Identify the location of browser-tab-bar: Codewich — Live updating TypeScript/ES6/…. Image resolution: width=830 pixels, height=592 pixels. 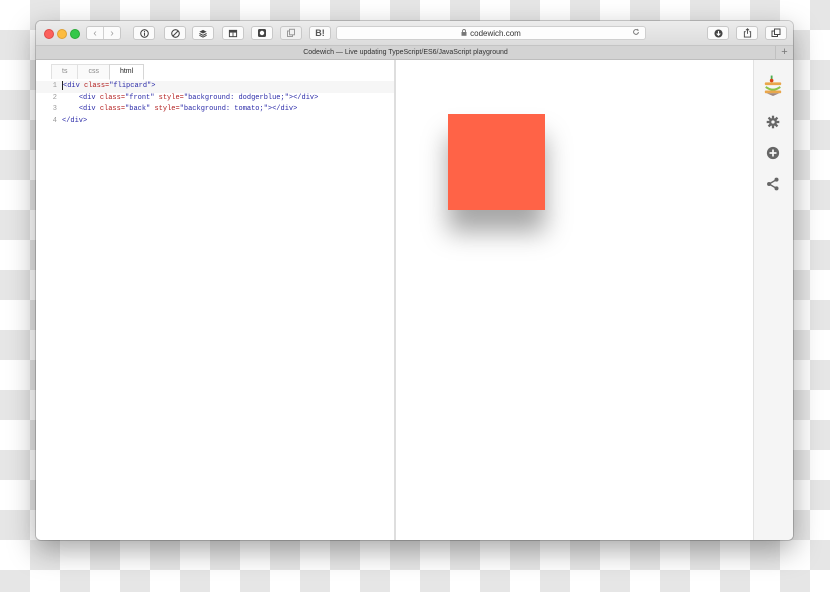
(414, 52).